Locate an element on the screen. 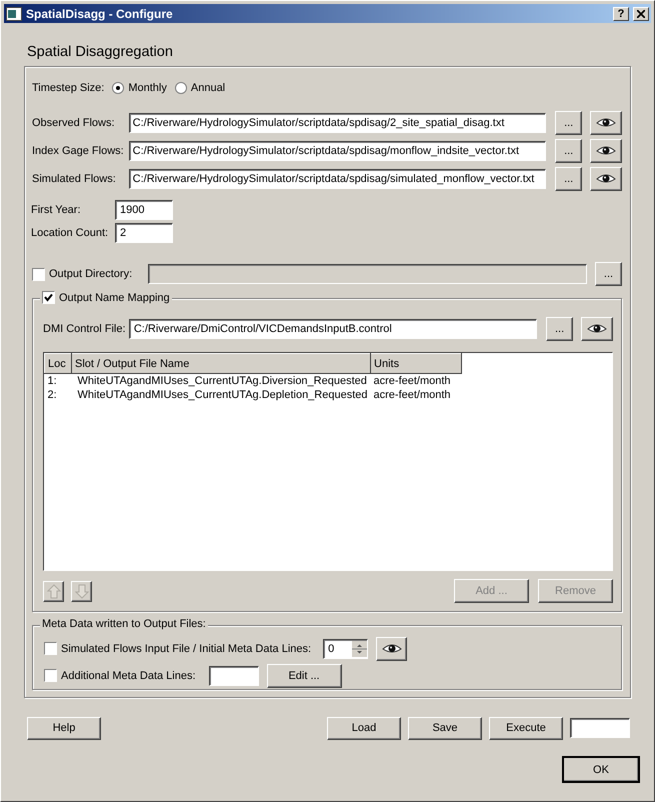 The height and width of the screenshot is (802, 655). help-button: ? is located at coordinates (621, 13).